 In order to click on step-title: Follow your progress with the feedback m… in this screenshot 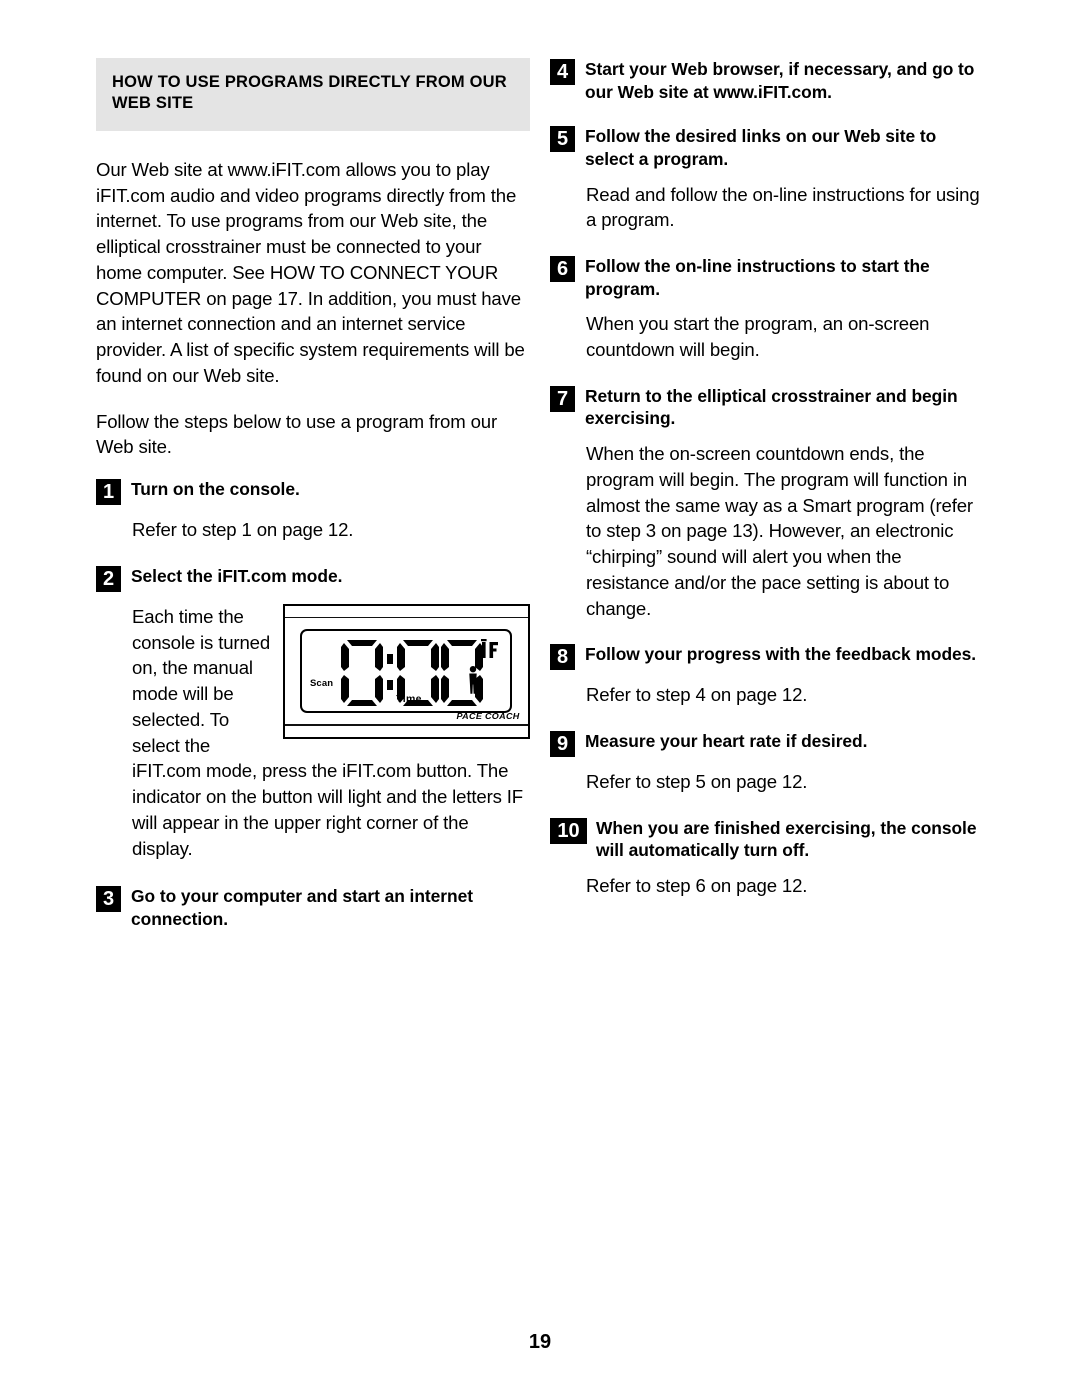, I will do `click(781, 654)`.